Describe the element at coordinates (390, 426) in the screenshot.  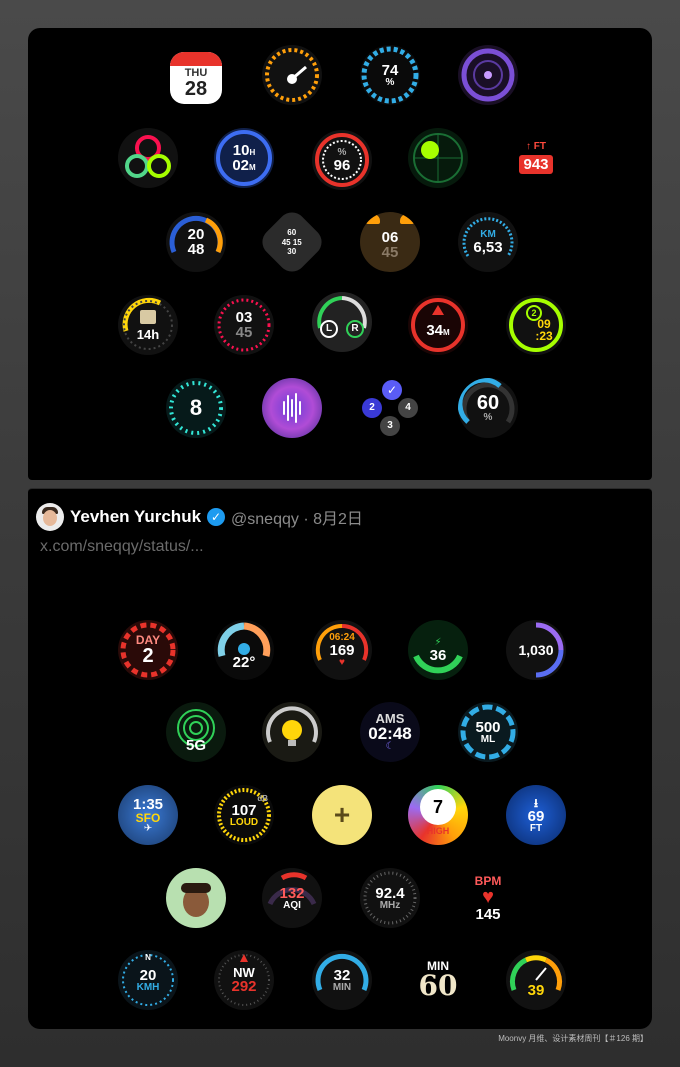
I see `dot-c: 3` at that location.